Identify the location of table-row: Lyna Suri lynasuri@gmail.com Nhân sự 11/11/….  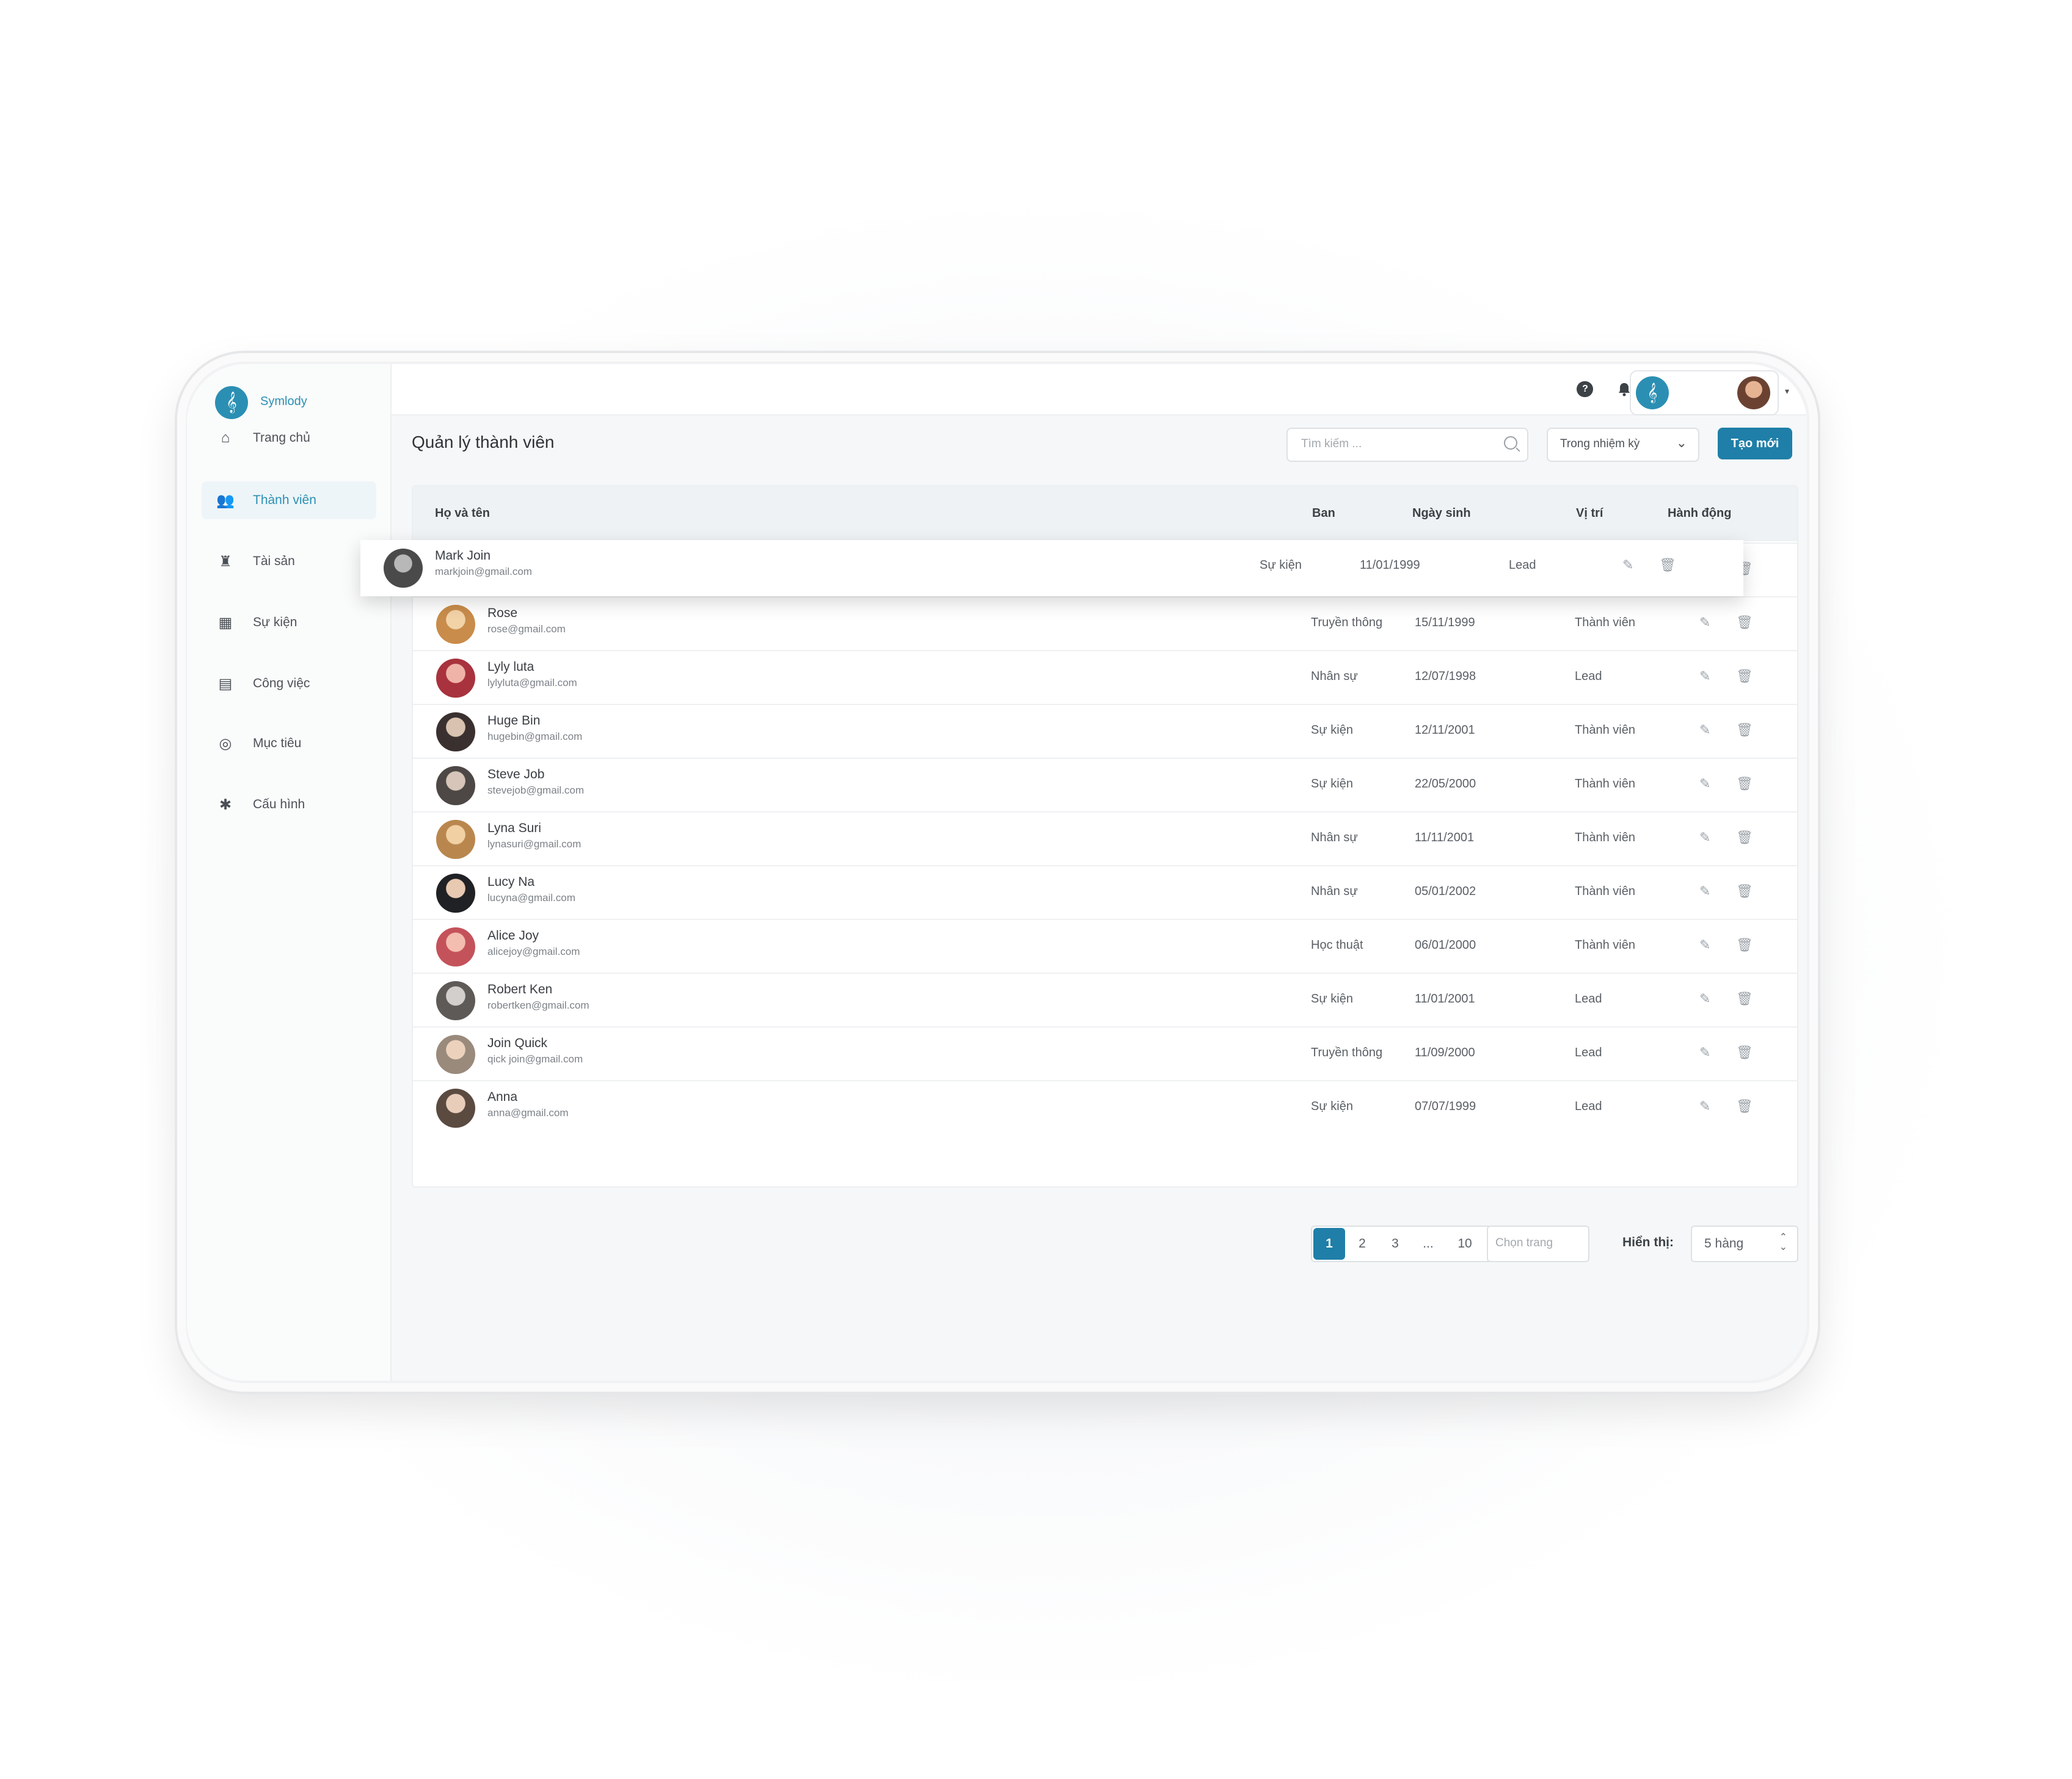
(1105, 838).